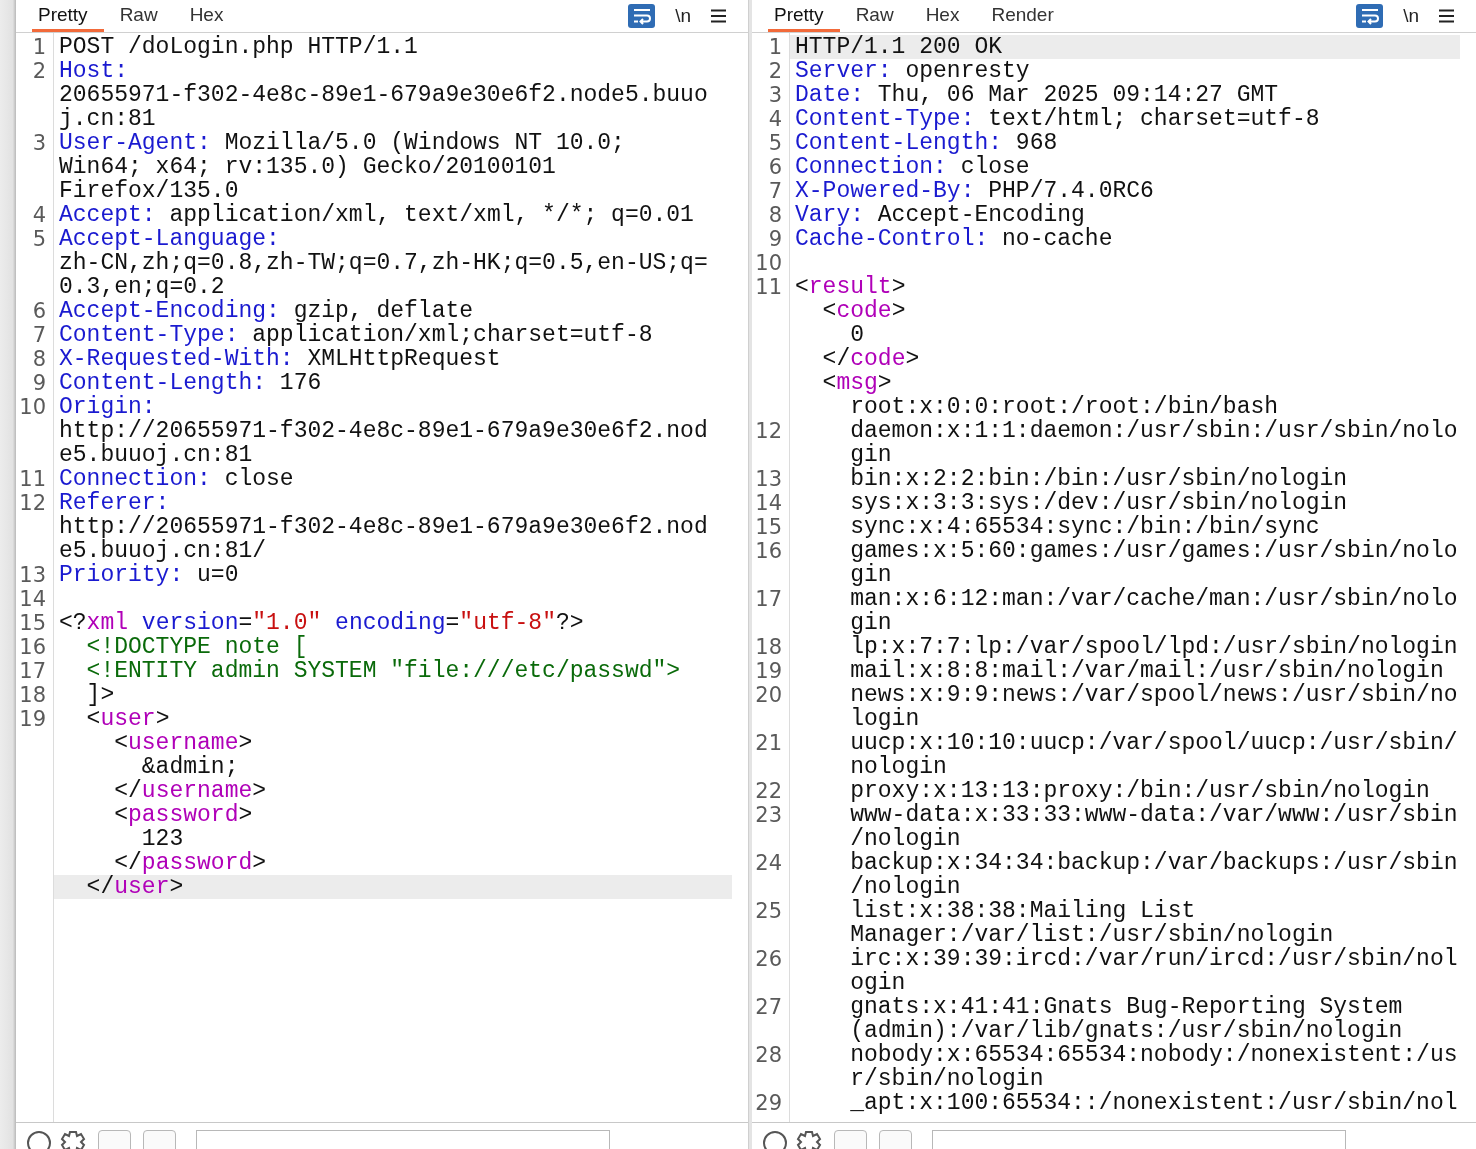 This screenshot has height=1149, width=1476. I want to click on code-line: Accept-Encoding: gzip, deflate, so click(266, 311).